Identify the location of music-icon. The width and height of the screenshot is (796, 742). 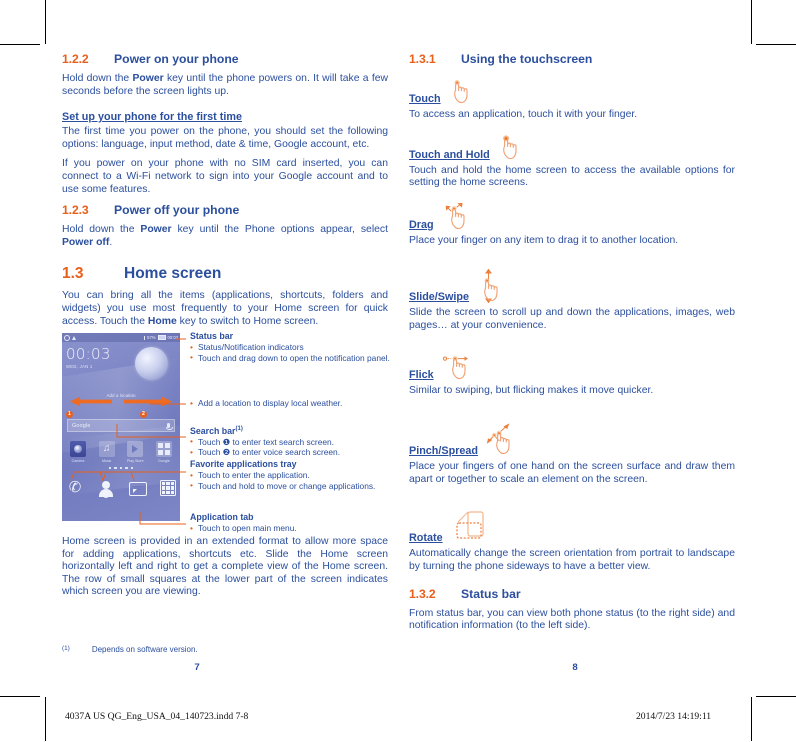
(106, 449).